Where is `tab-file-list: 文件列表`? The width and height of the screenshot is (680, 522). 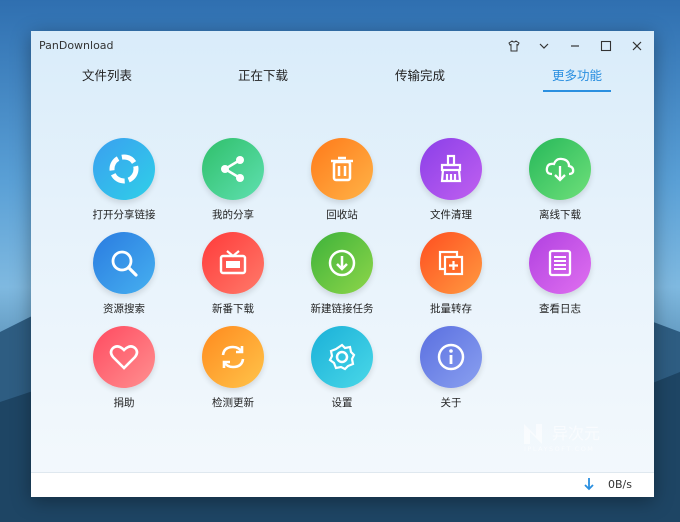 tab-file-list: 文件列表 is located at coordinates (107, 74).